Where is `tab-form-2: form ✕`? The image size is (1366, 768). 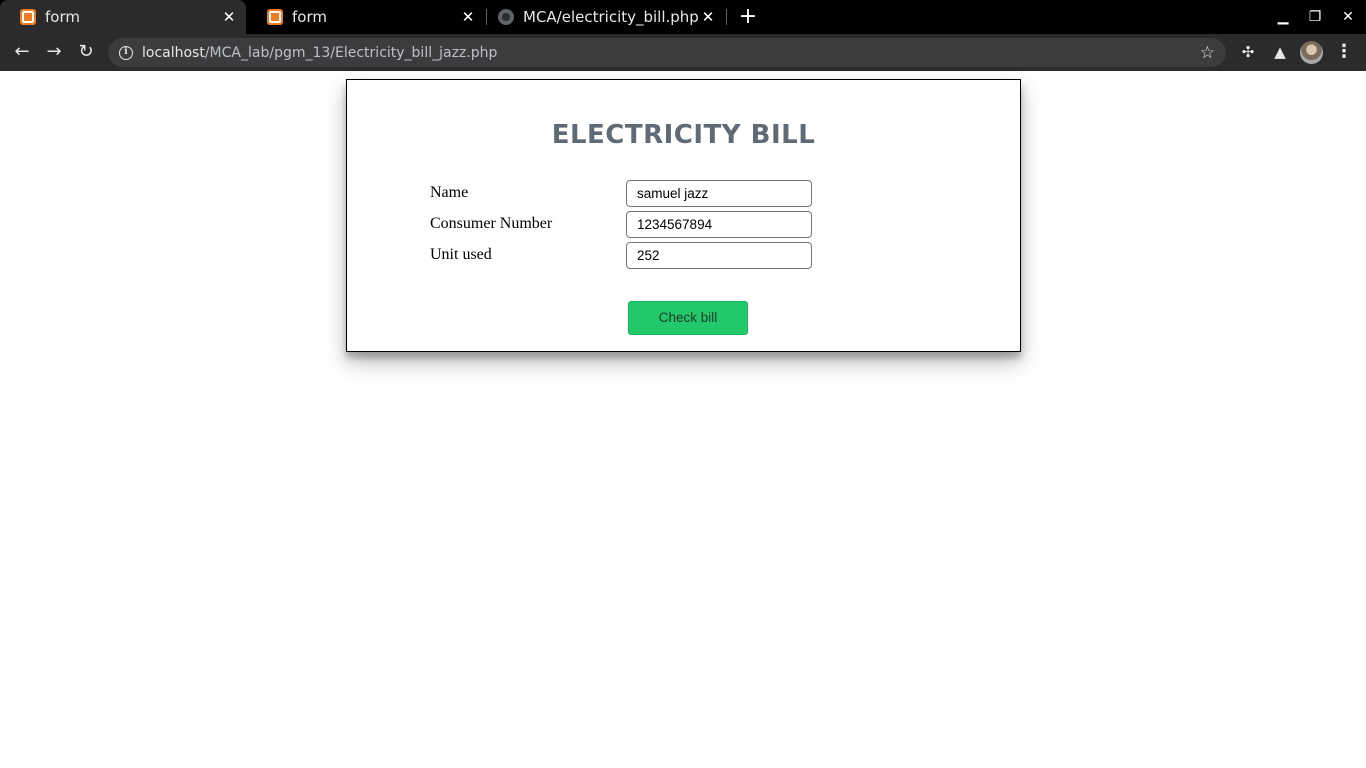
tab-form-2: form ✕ is located at coordinates (366, 17).